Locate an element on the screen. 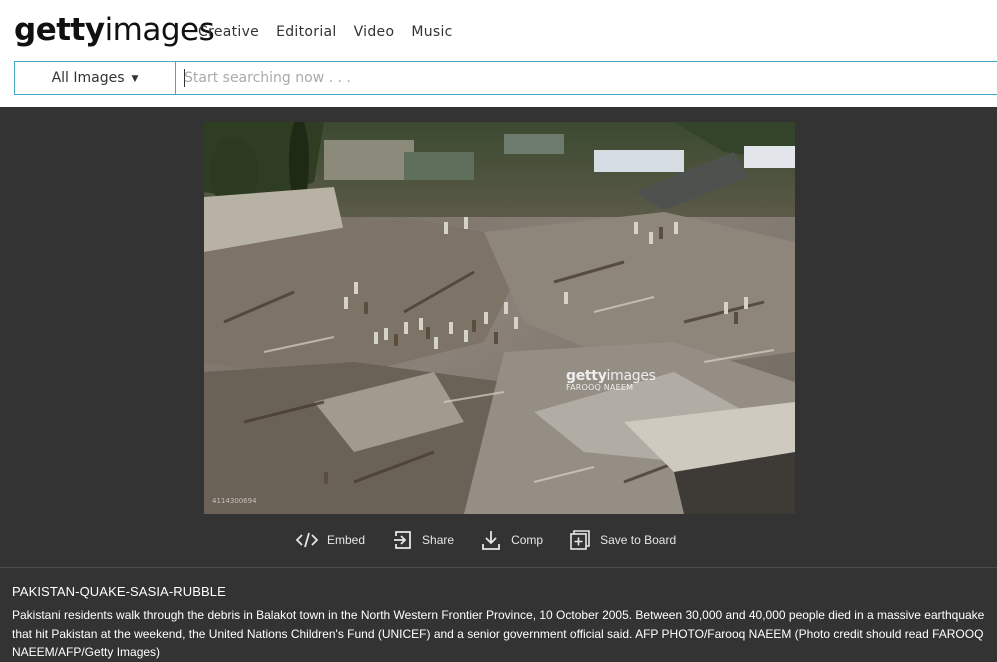 This screenshot has width=997, height=662. save-to-board-label: Save to Board is located at coordinates (638, 540).